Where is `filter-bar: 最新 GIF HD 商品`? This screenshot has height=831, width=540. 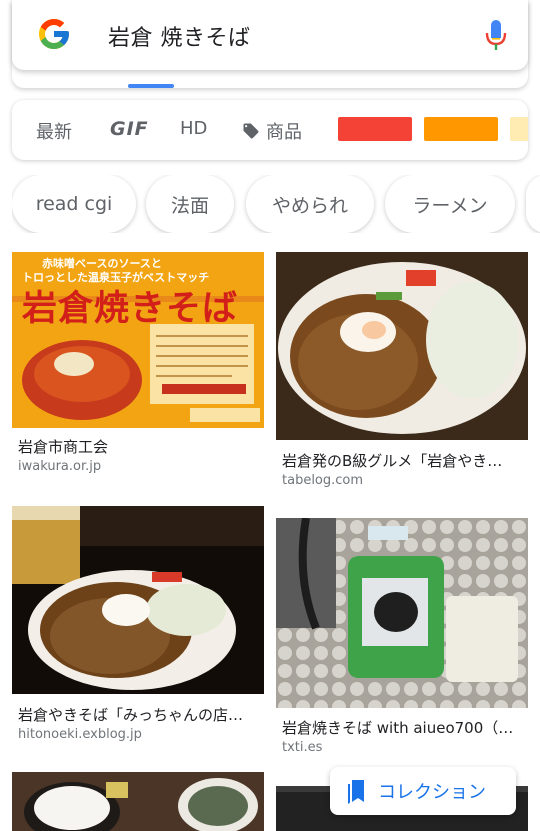
filter-bar: 最新 GIF HD 商品 is located at coordinates (270, 130).